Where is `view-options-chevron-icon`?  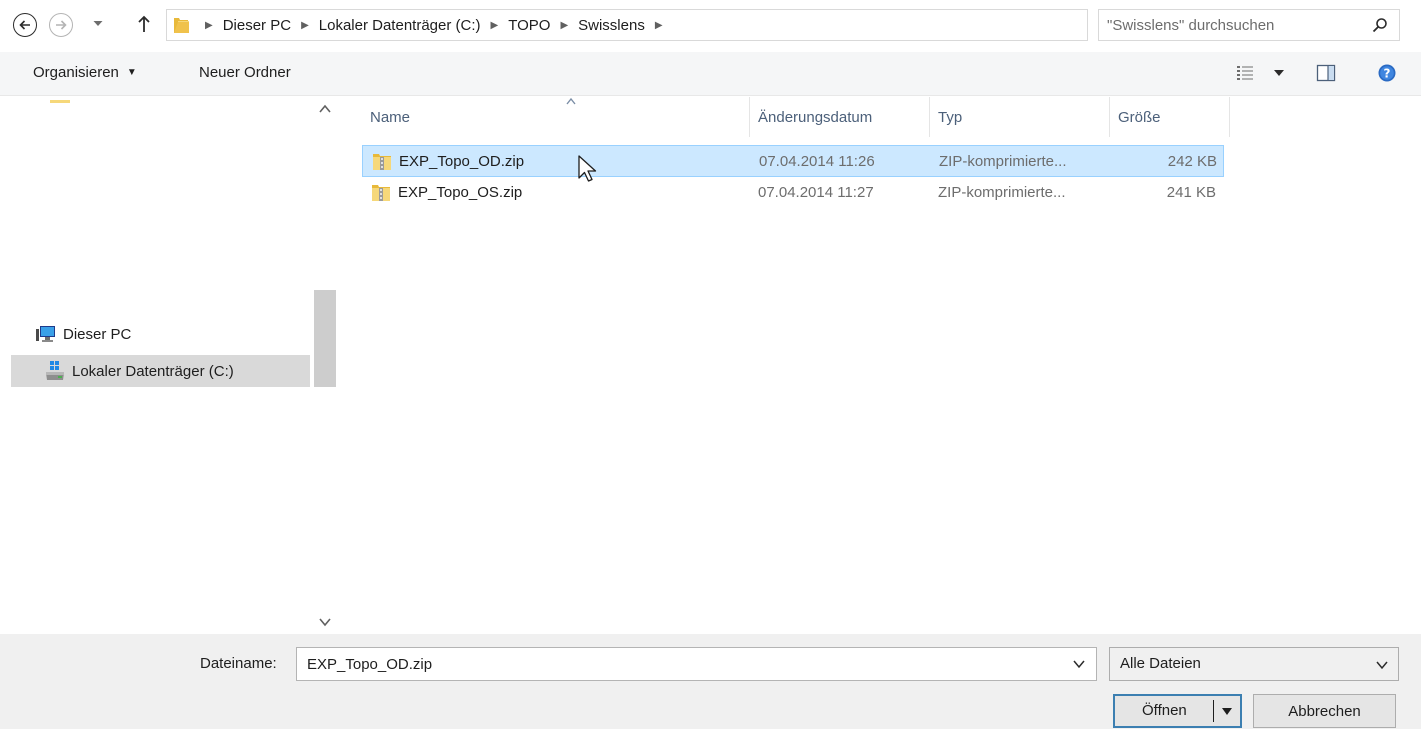
view-options-chevron-icon is located at coordinates (1279, 73).